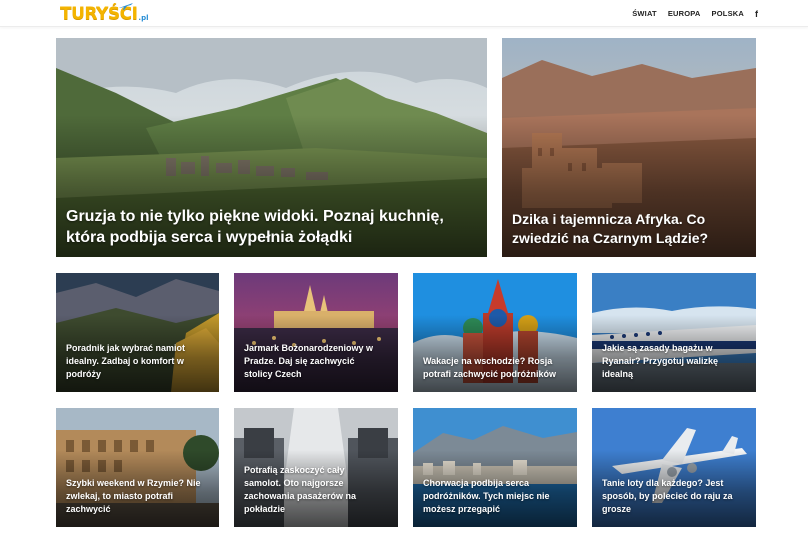 The image size is (808, 539). Describe the element at coordinates (644, 13) in the screenshot. I see `nav-item-swiat: ŚWIAT` at that location.